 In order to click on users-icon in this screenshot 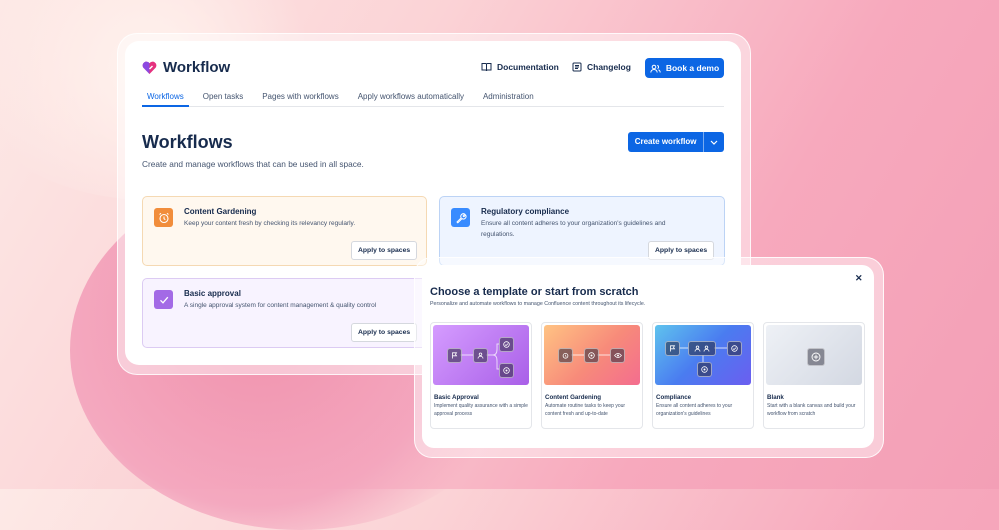, I will do `click(702, 348)`.